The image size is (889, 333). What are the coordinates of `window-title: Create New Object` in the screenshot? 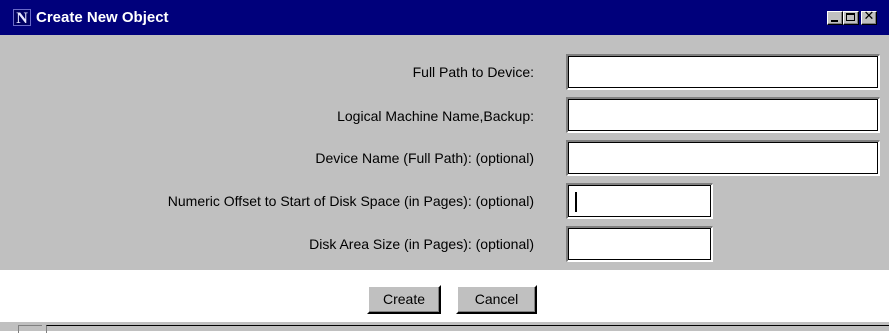 It's located at (102, 17).